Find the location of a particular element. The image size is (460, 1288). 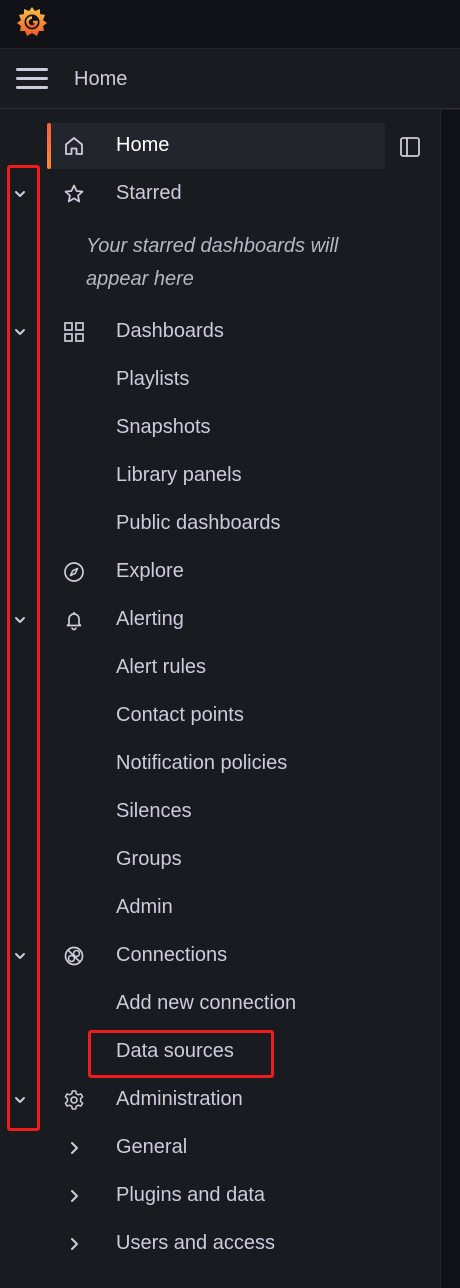

home-icon is located at coordinates (74, 146).